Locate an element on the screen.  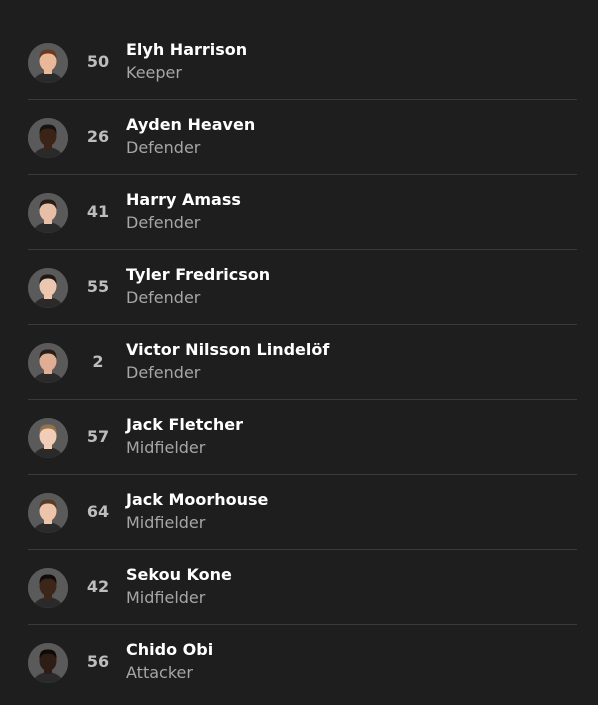
player-row: 41 Harry Amass Defender is located at coordinates (302, 212).